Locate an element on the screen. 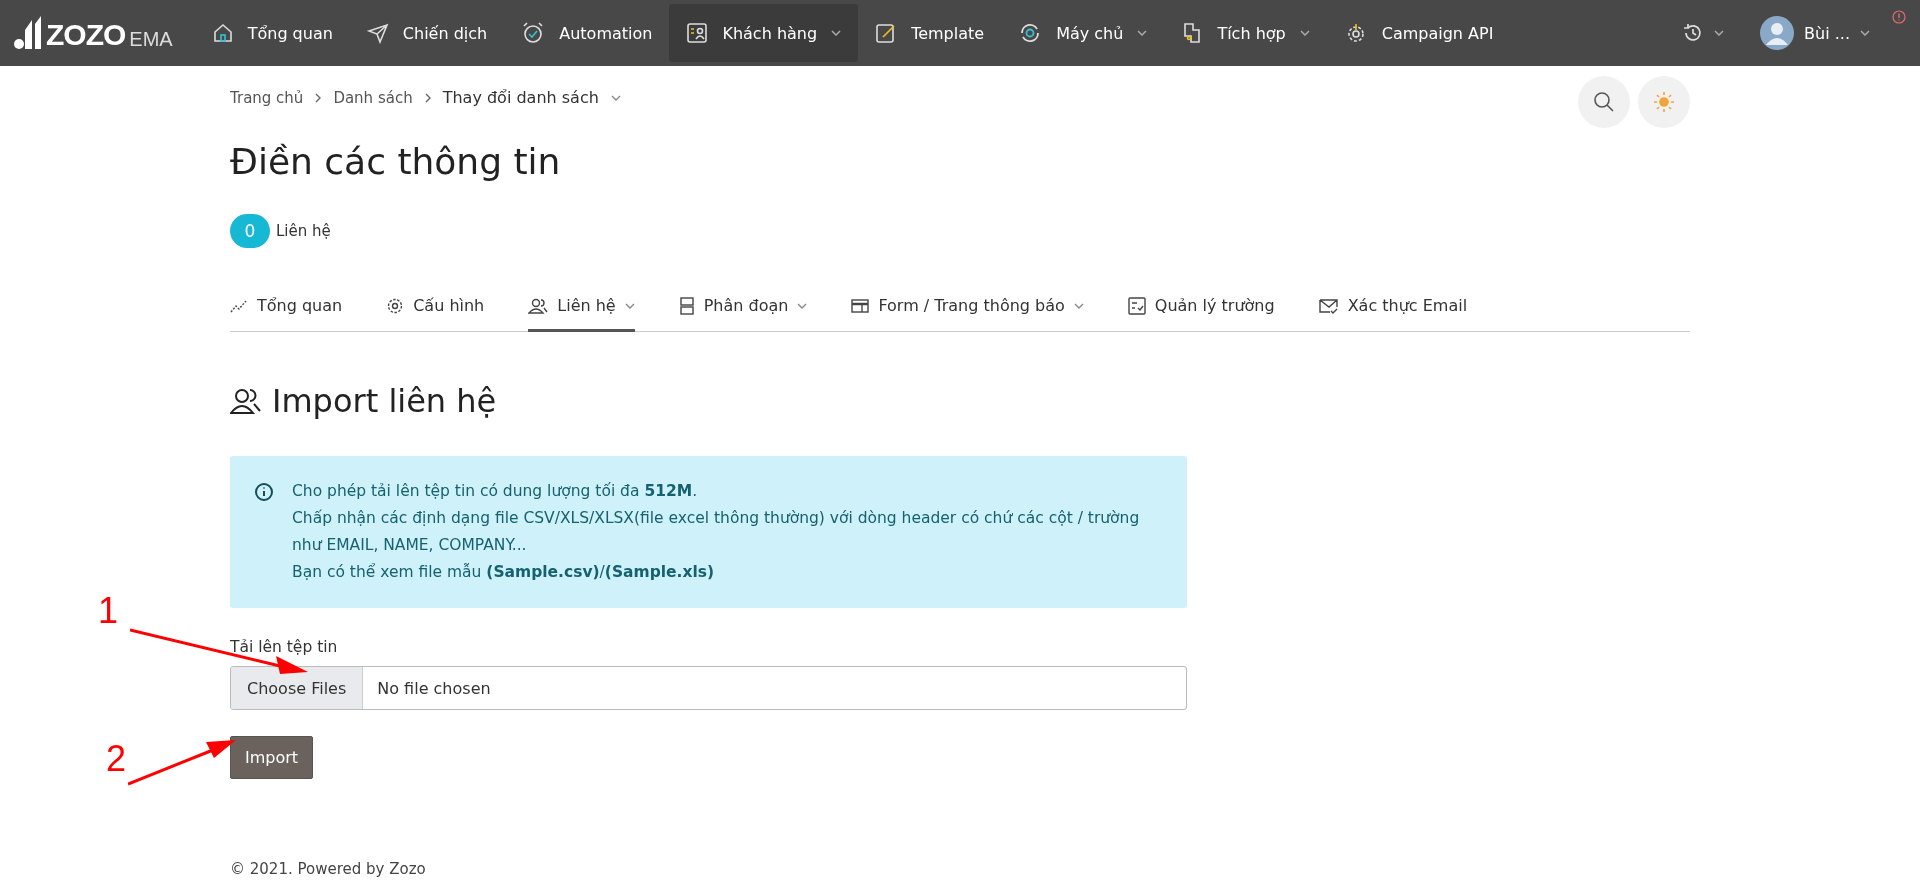 The width and height of the screenshot is (1920, 892). nav-item: Máy chủ is located at coordinates (1083, 33).